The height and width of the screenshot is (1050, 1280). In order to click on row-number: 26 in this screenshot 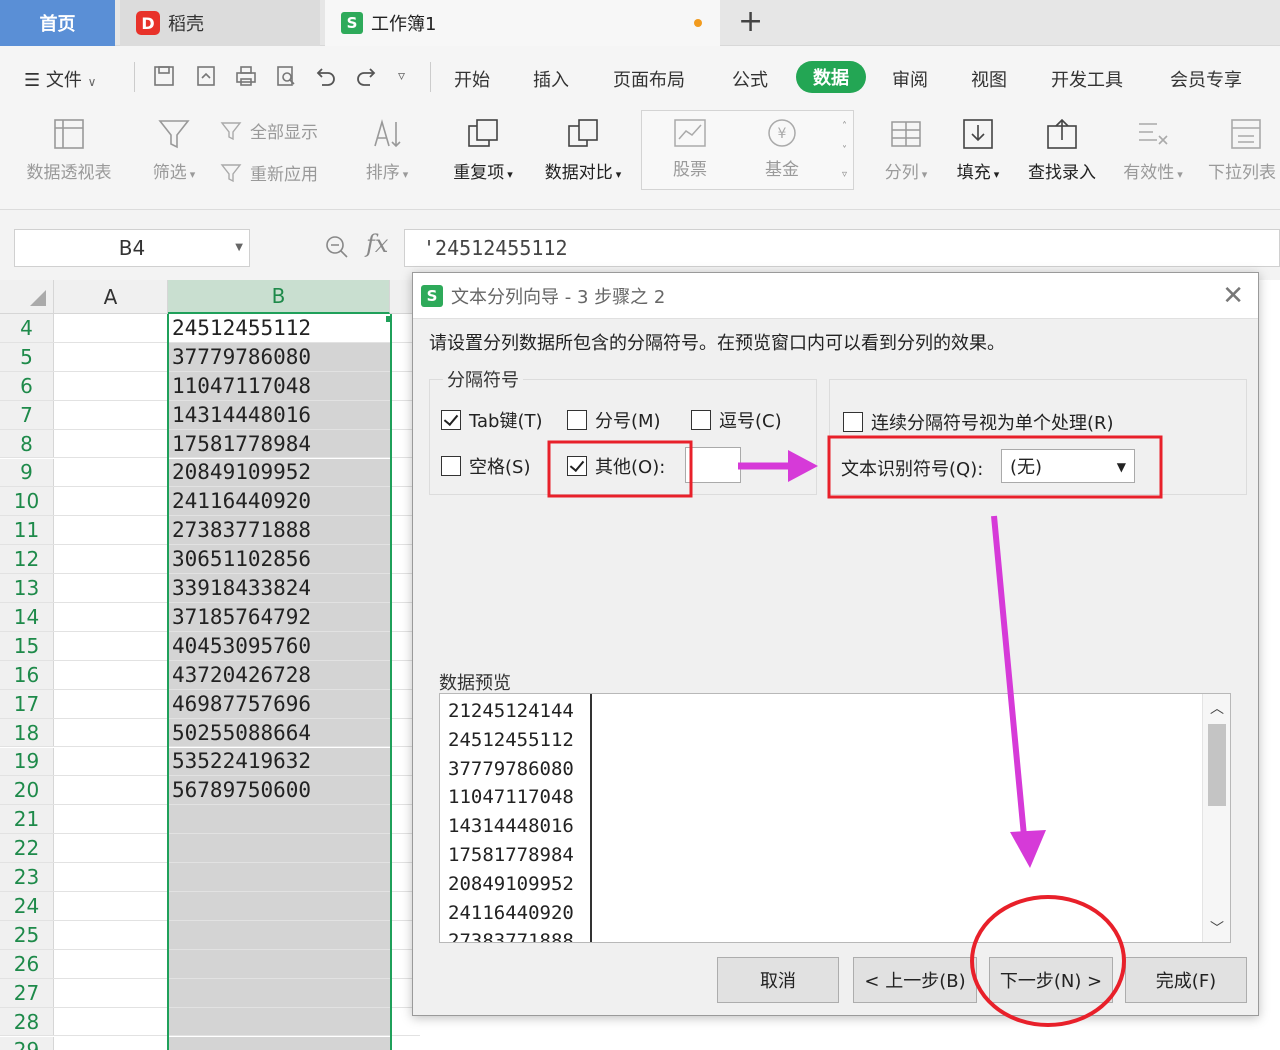, I will do `click(27, 963)`.